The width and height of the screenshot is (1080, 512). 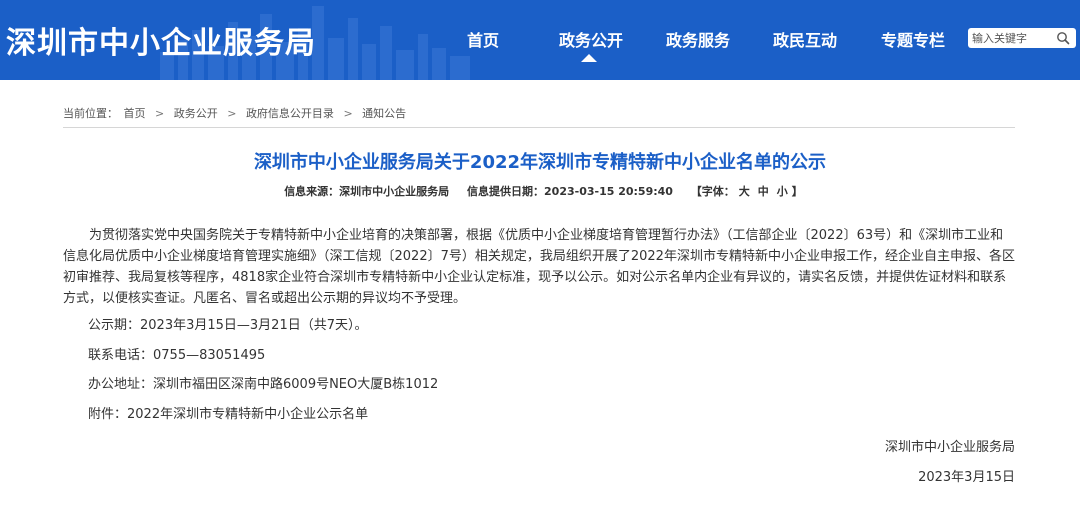 I want to click on breadcrumb-item-notices: 通知公告, so click(x=384, y=113).